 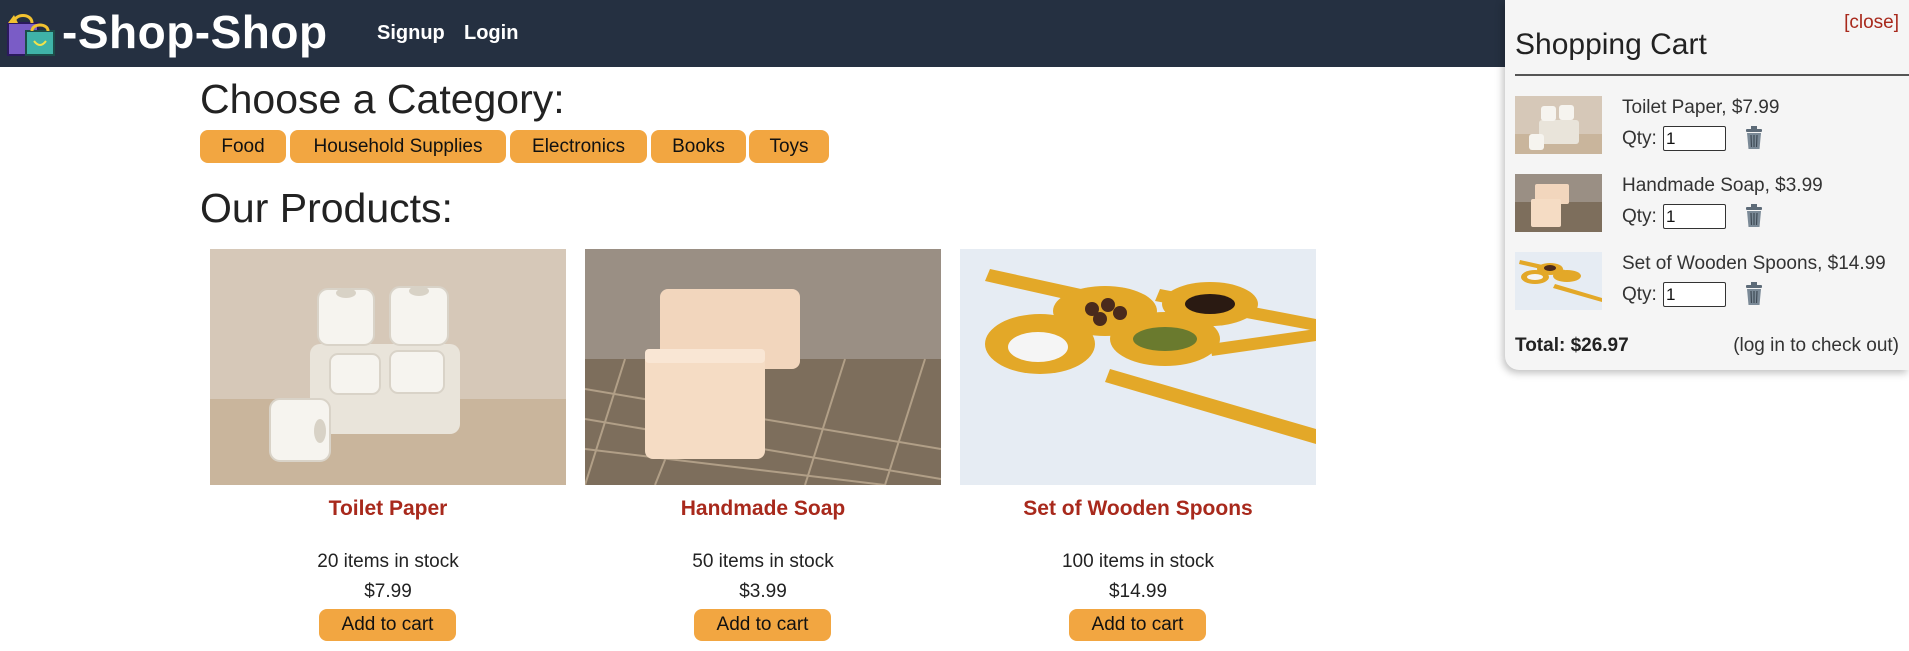 I want to click on cart-item: Toilet Paper, $7.99 Qty:, so click(x=1712, y=126).